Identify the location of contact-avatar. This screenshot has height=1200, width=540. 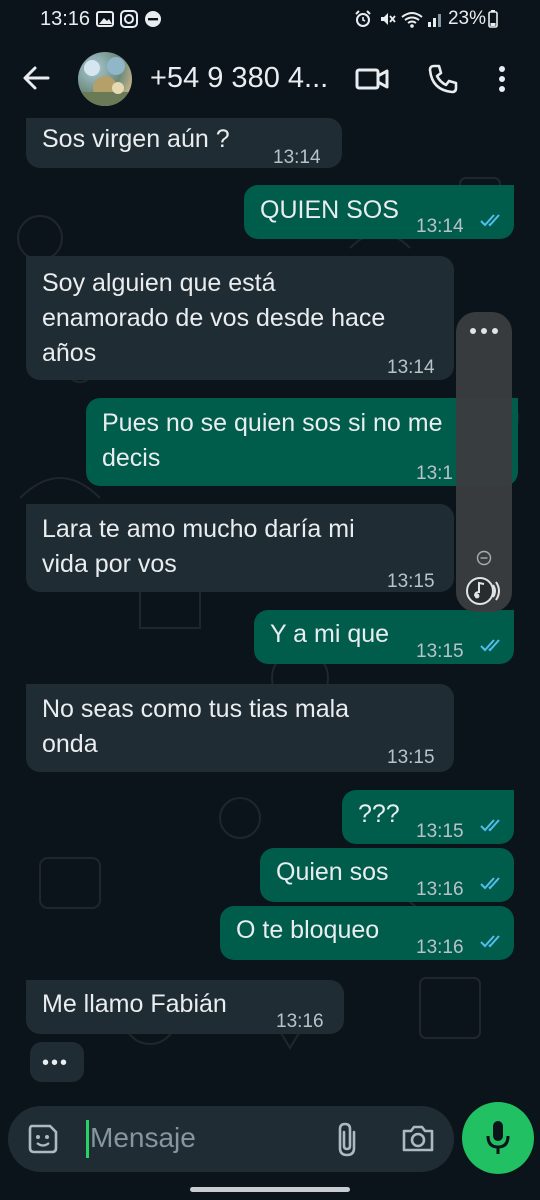
(105, 79).